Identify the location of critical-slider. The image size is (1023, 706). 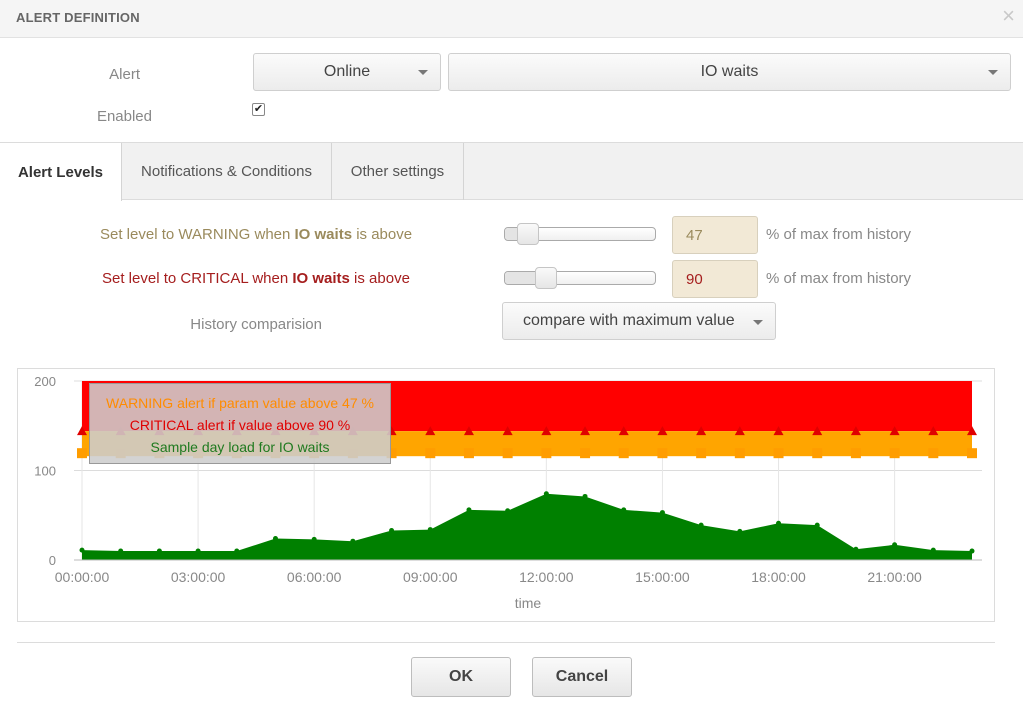
(580, 278).